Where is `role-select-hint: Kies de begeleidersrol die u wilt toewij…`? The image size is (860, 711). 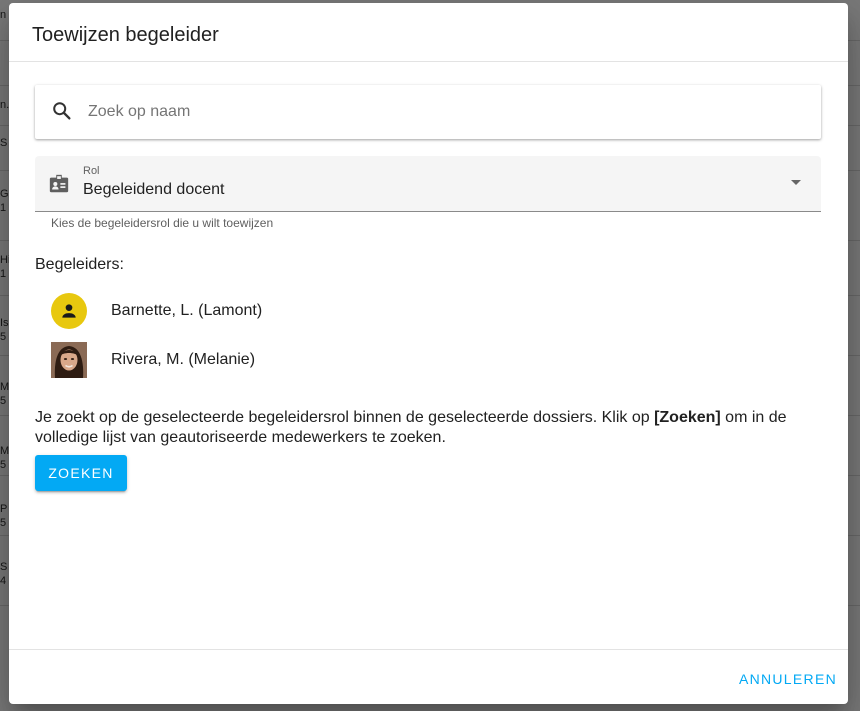 role-select-hint: Kies de begeleidersrol die u wilt toewij… is located at coordinates (162, 223).